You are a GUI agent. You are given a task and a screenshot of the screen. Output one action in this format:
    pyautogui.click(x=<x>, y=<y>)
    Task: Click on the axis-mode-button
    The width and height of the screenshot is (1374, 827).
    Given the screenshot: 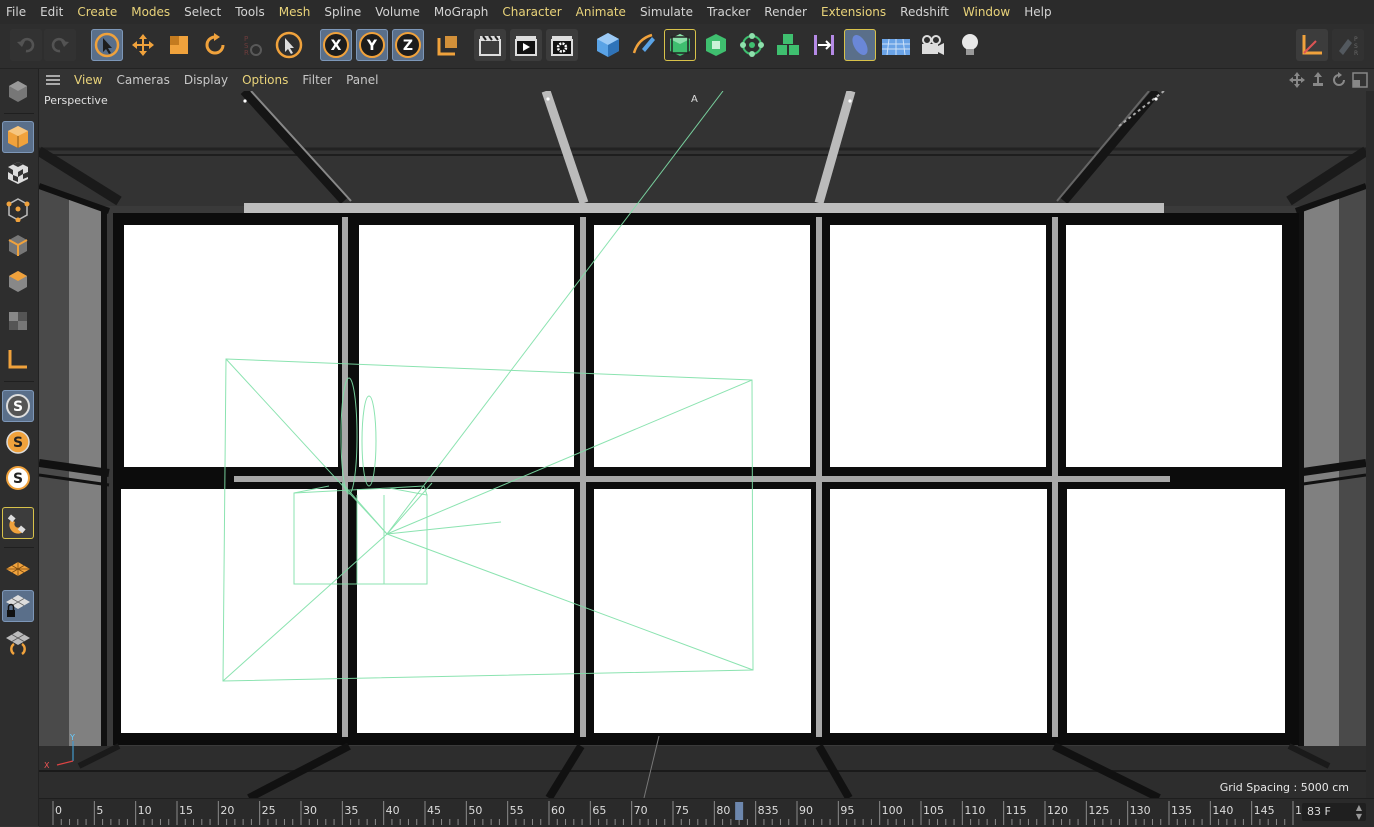 What is the action you would take?
    pyautogui.click(x=18, y=359)
    